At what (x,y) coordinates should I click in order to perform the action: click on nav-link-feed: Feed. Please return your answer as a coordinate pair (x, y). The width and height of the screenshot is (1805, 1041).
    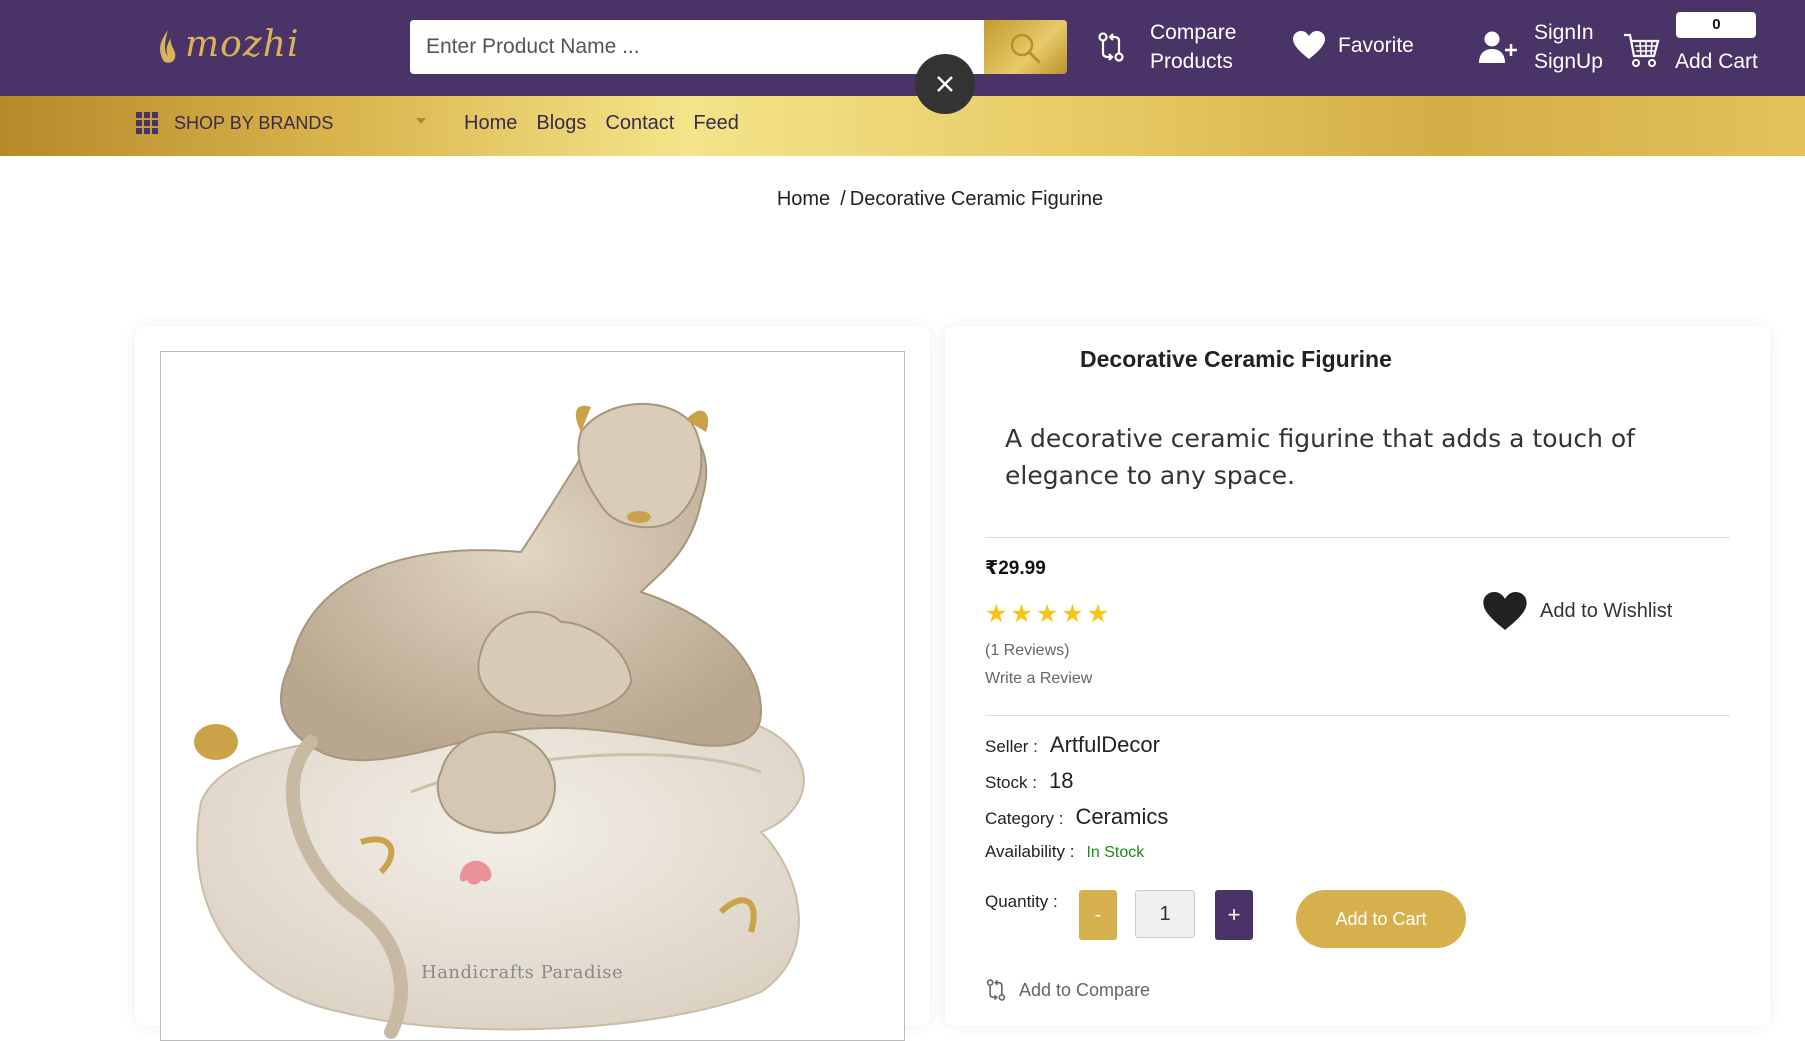
    Looking at the image, I should click on (716, 123).